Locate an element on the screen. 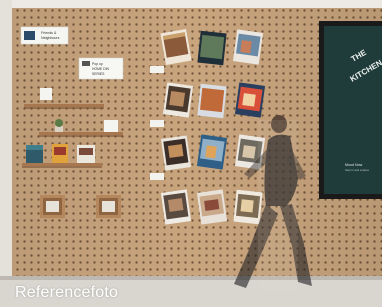 The width and height of the screenshot is (382, 307). caption: Referencefoto is located at coordinates (67, 292).